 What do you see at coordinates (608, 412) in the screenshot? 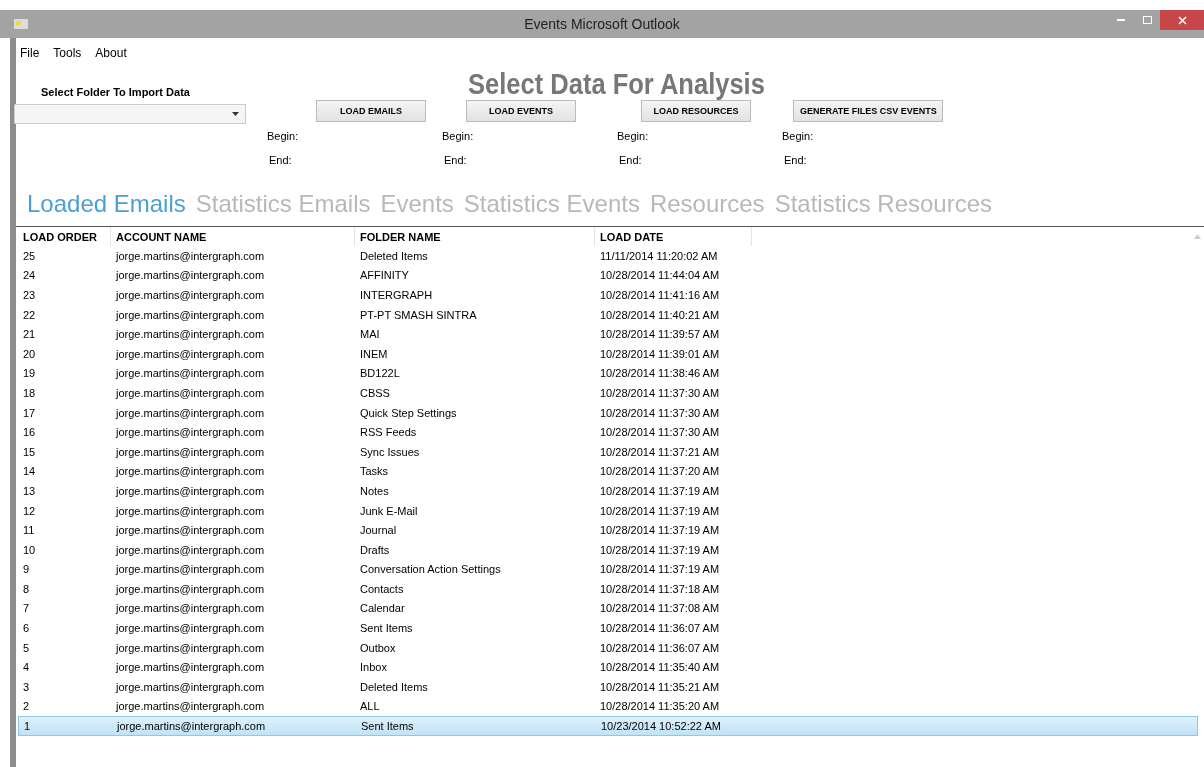
I see `table-row: 17 jorge.martins@intergraph.com Quick Step Settings 10/28/2014 11:37:30 AM` at bounding box center [608, 412].